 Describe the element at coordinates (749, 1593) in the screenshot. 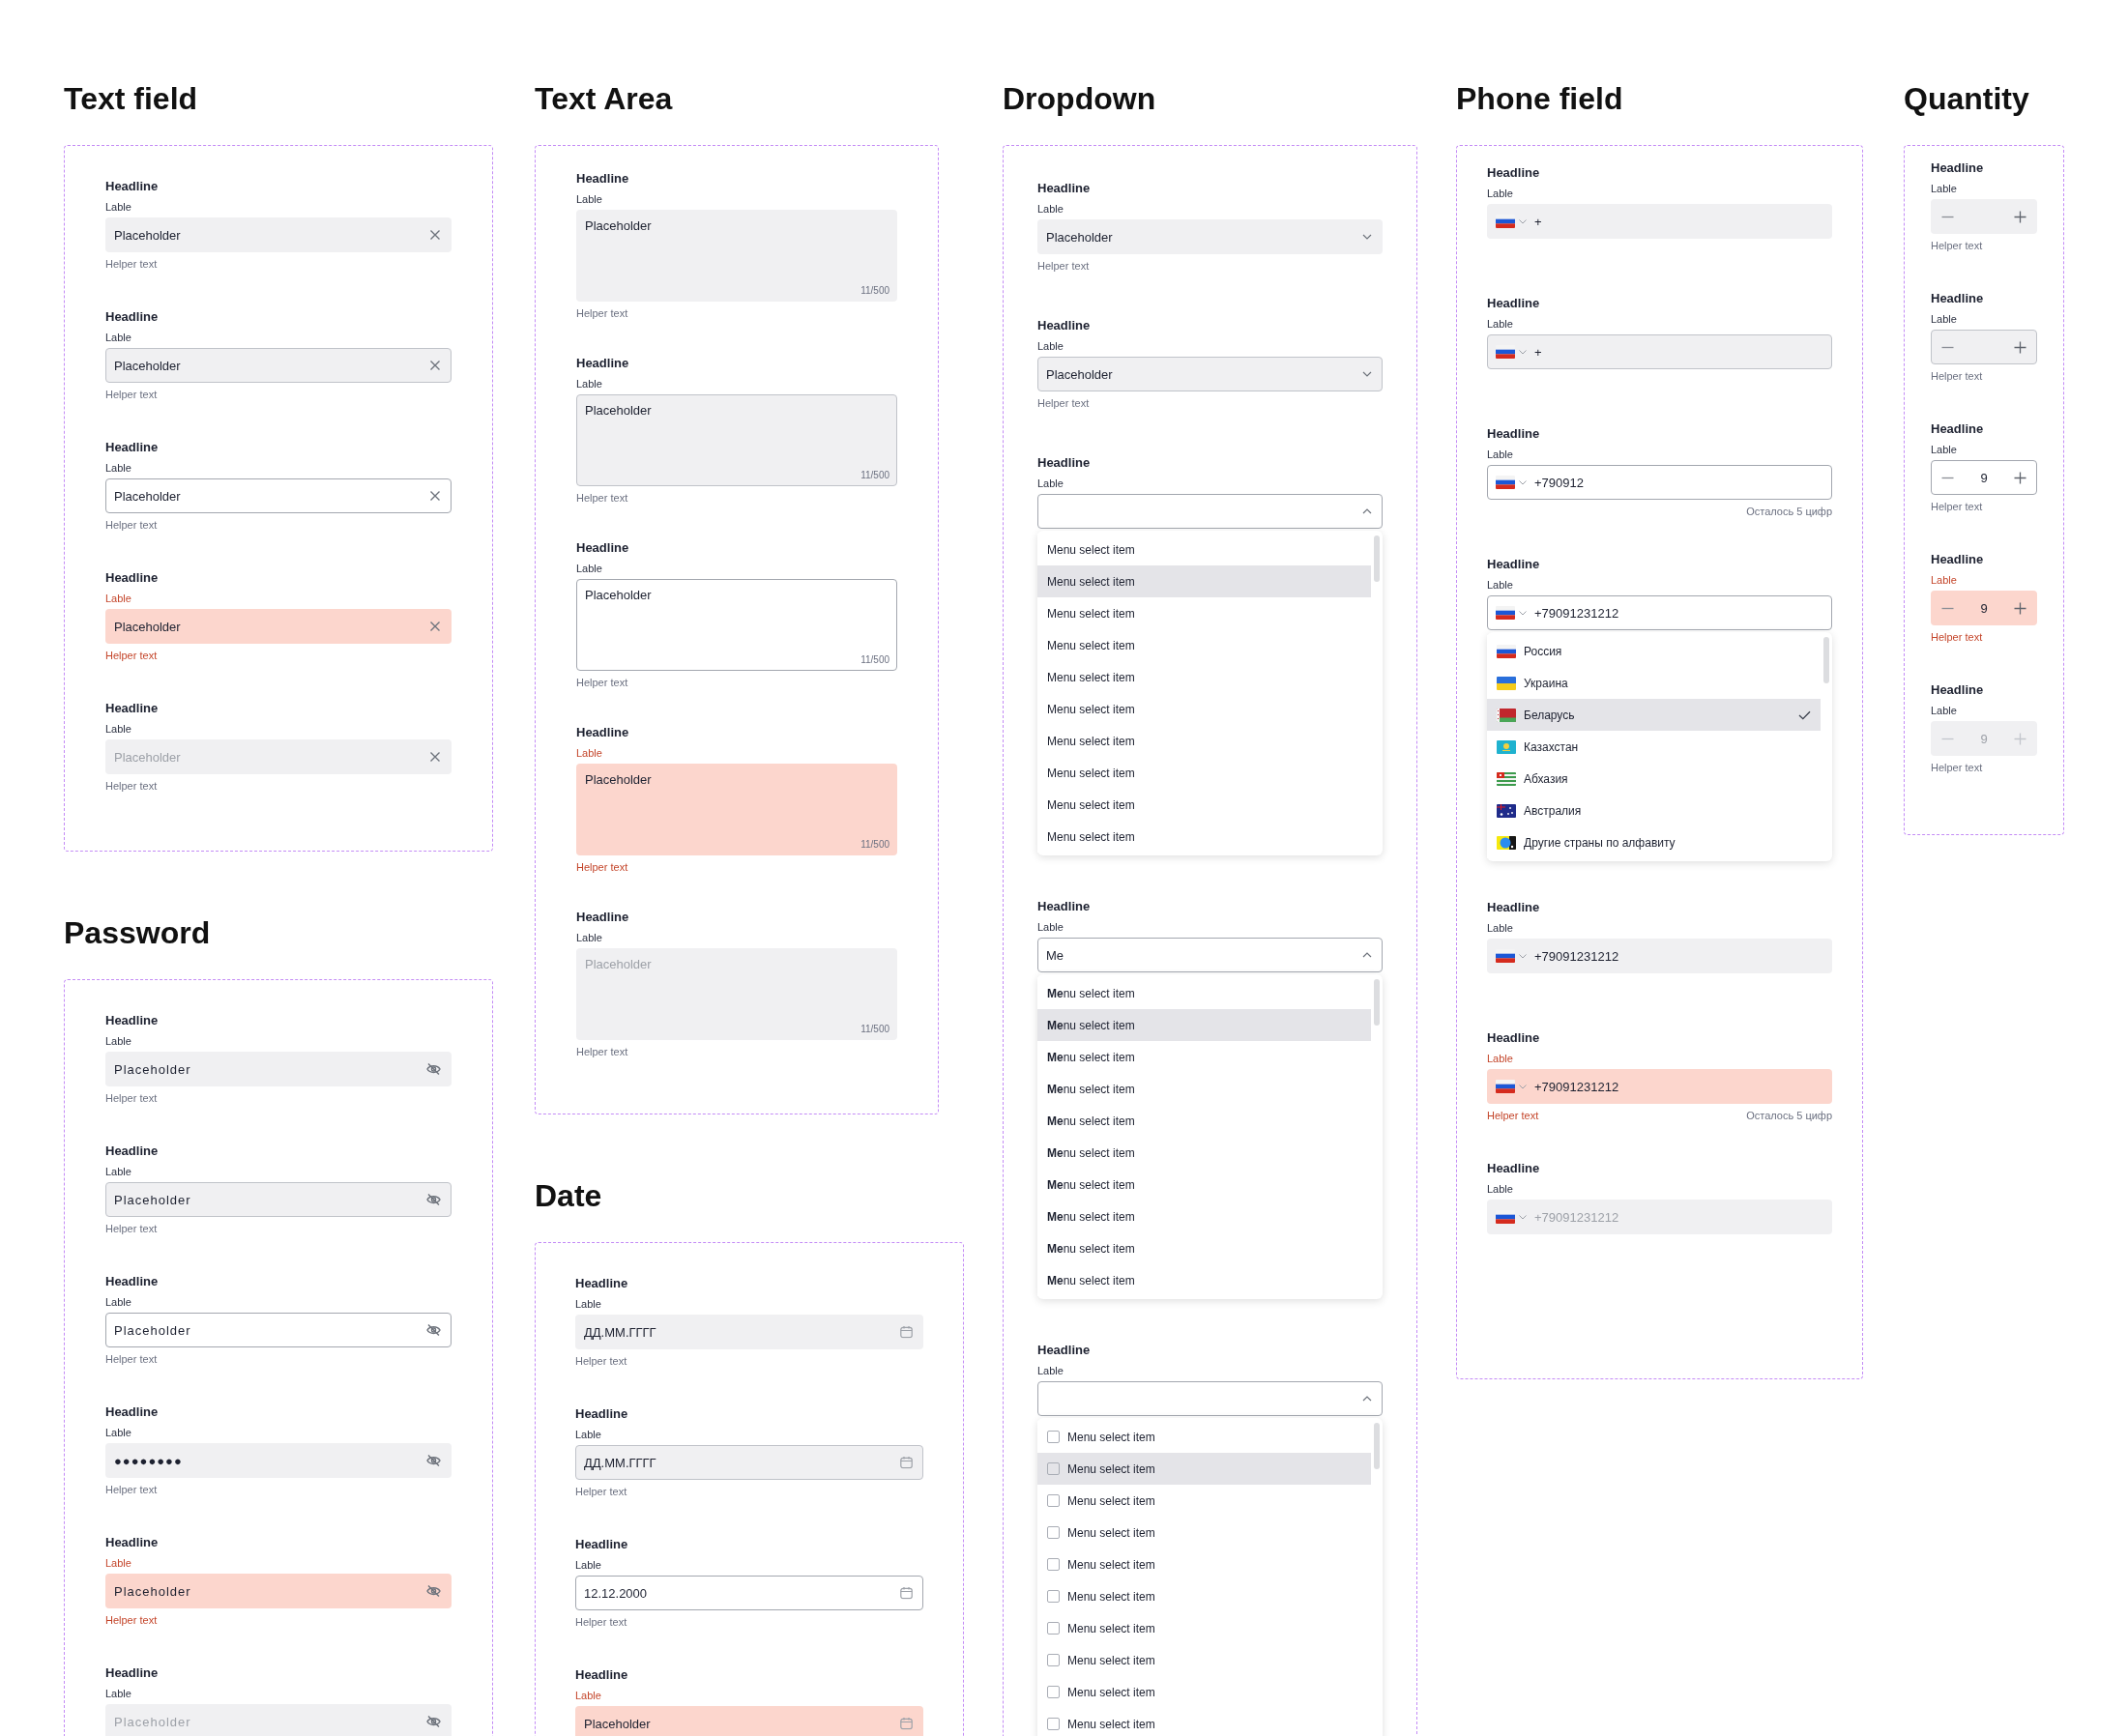

I see `date-field: 12.12.2000` at that location.